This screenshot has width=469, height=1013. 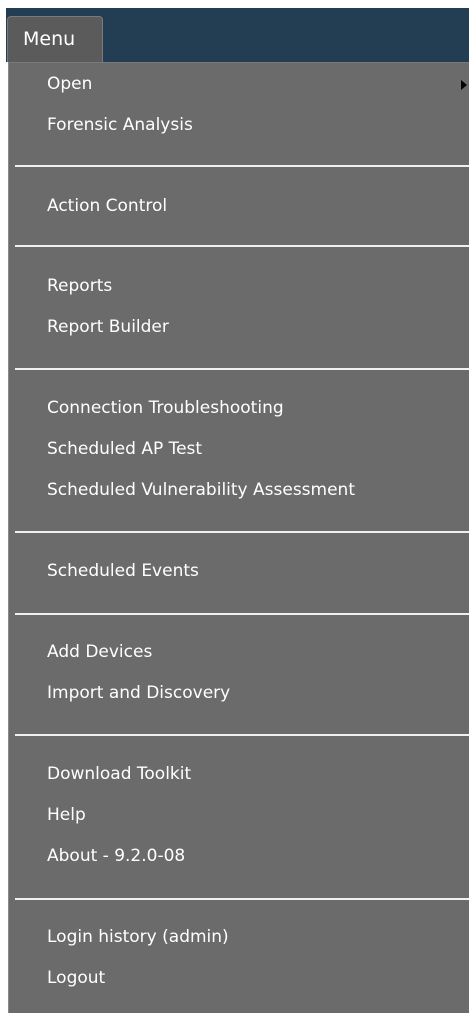 I want to click on menu-item-logout: Logout, so click(x=239, y=978).